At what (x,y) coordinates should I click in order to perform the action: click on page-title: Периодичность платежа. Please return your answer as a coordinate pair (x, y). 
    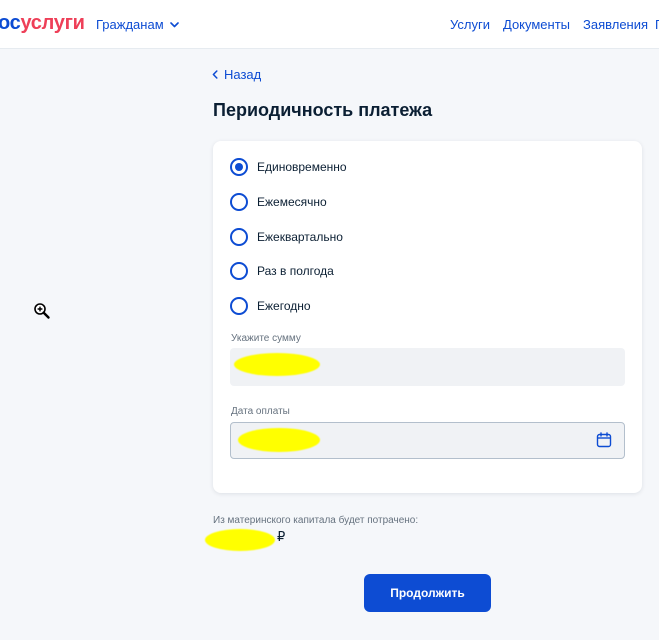
    Looking at the image, I should click on (323, 110).